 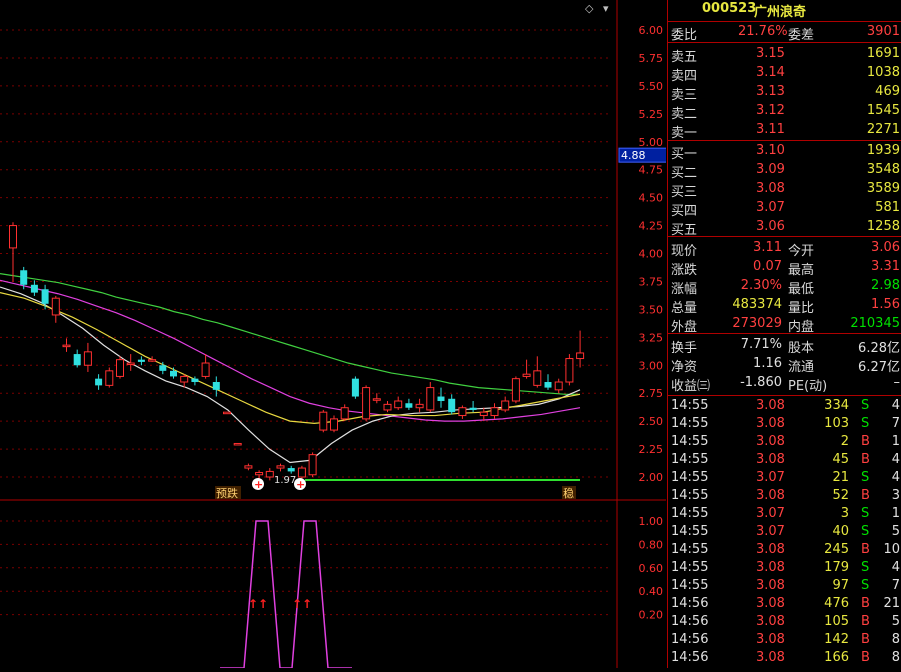 What do you see at coordinates (780, 12) in the screenshot?
I see `stock-name: 广州浪奇` at bounding box center [780, 12].